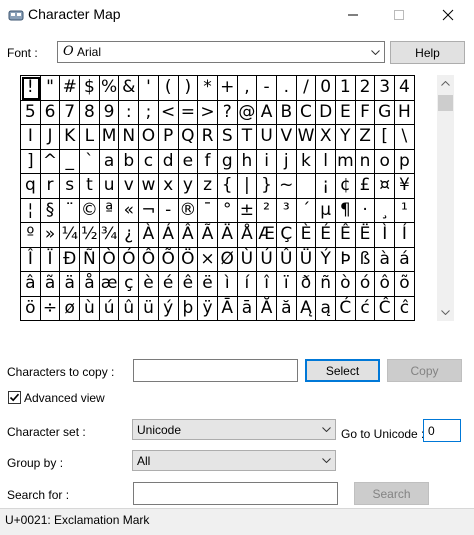  What do you see at coordinates (70, 308) in the screenshot?
I see `character-cell: ø` at bounding box center [70, 308].